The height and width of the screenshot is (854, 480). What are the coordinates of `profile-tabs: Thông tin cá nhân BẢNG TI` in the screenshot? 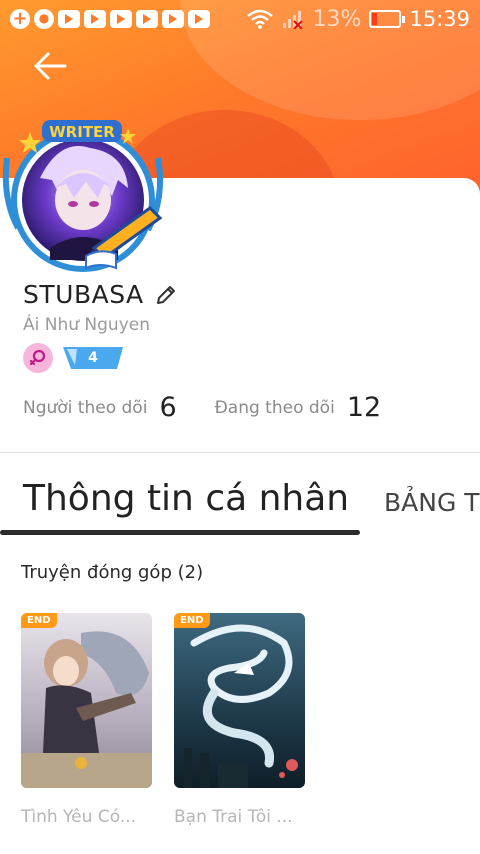 It's located at (240, 508).